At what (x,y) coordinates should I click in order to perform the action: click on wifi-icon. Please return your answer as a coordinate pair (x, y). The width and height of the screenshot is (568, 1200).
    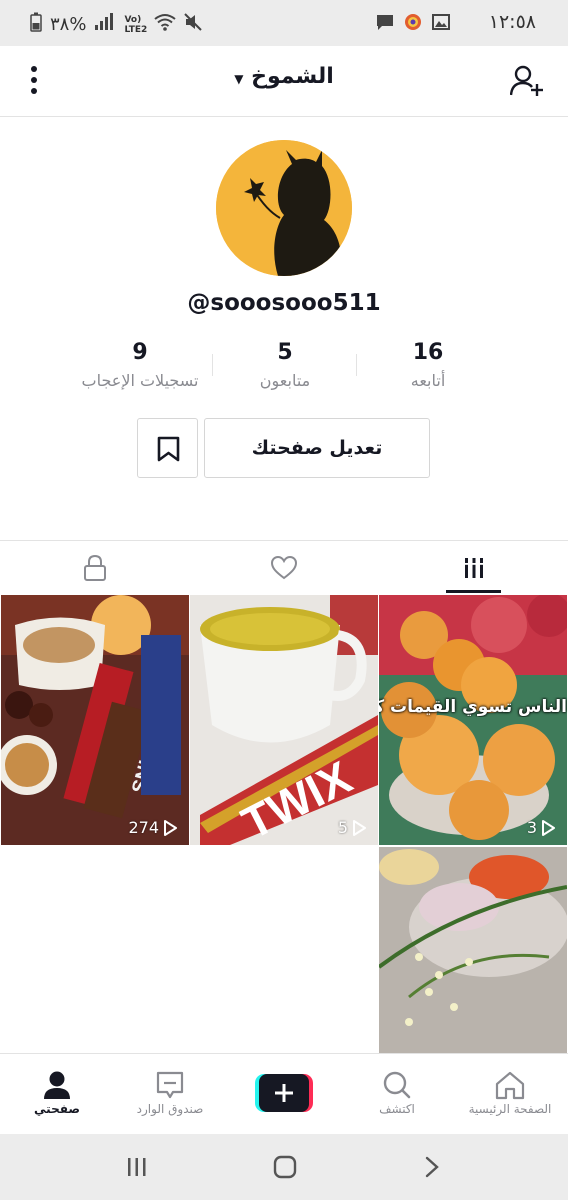
    Looking at the image, I should click on (165, 24).